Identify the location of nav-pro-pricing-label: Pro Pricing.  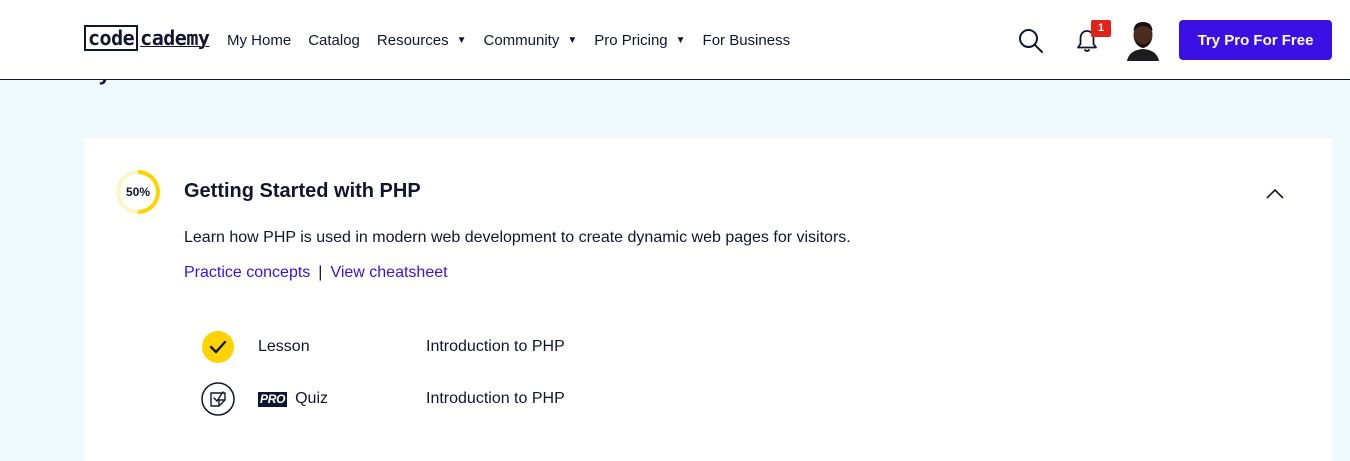
(631, 40).